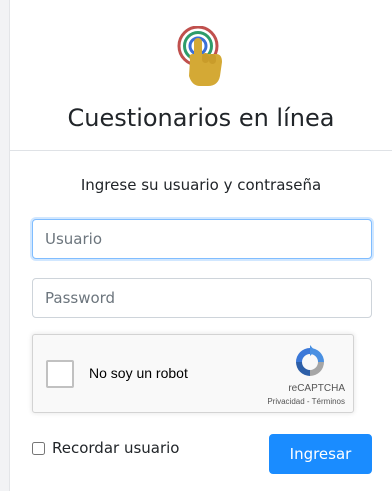 The height and width of the screenshot is (491, 392). What do you see at coordinates (202, 239) in the screenshot?
I see `username-input` at bounding box center [202, 239].